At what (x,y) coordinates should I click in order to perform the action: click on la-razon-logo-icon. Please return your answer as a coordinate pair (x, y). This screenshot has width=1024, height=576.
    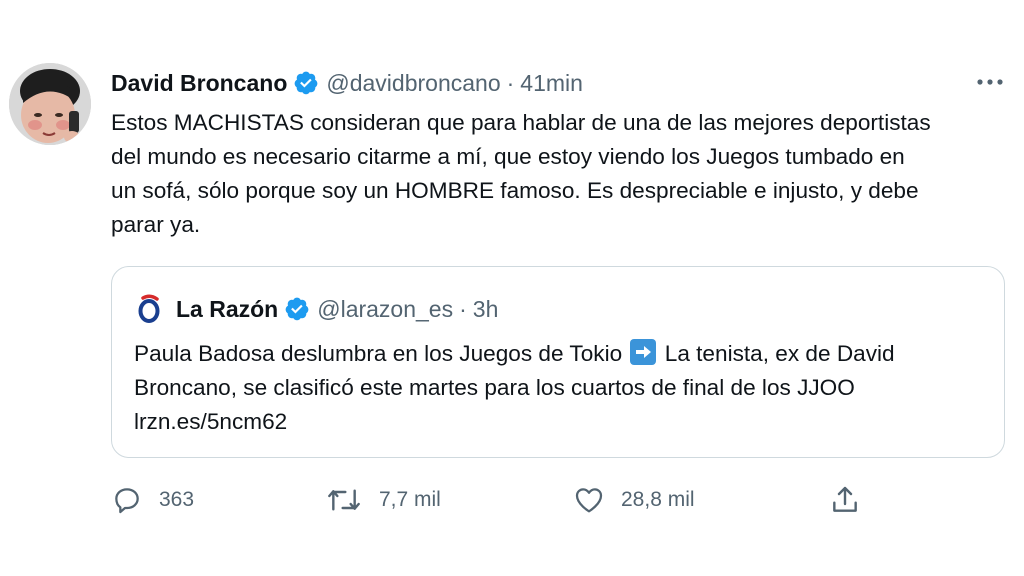
    Looking at the image, I should click on (149, 308).